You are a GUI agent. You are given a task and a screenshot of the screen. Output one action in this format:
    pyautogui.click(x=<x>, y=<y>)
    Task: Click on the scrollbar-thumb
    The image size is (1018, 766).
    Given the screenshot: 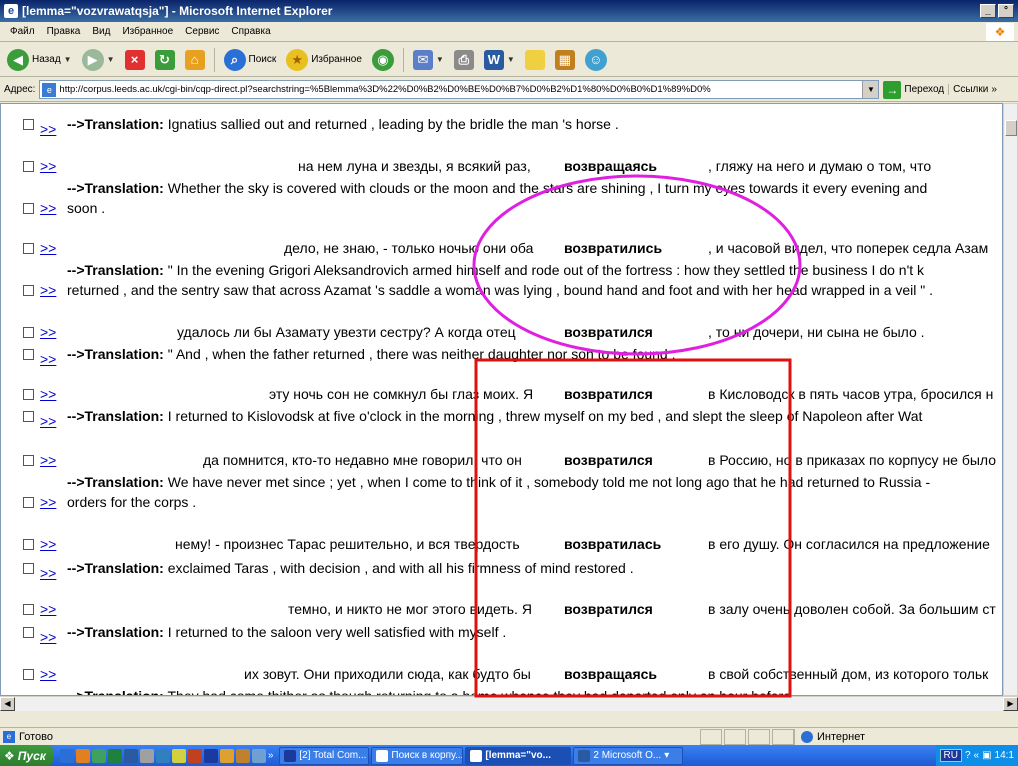 What is the action you would take?
    pyautogui.click(x=1011, y=128)
    